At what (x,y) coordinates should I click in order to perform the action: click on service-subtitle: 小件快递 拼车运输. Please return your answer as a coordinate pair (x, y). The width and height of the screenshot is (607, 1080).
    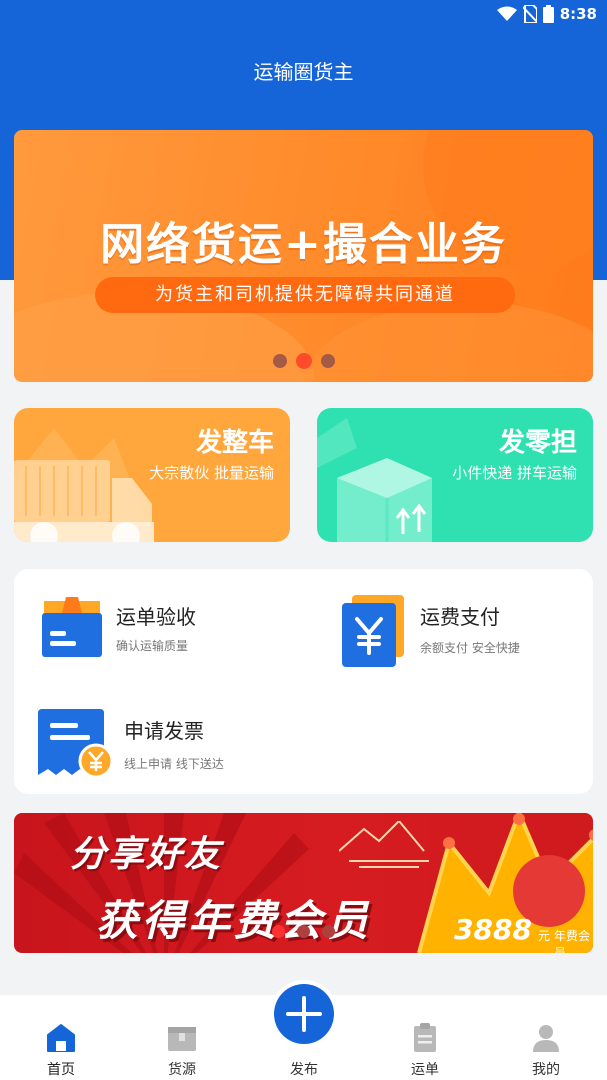
    Looking at the image, I should click on (514, 473).